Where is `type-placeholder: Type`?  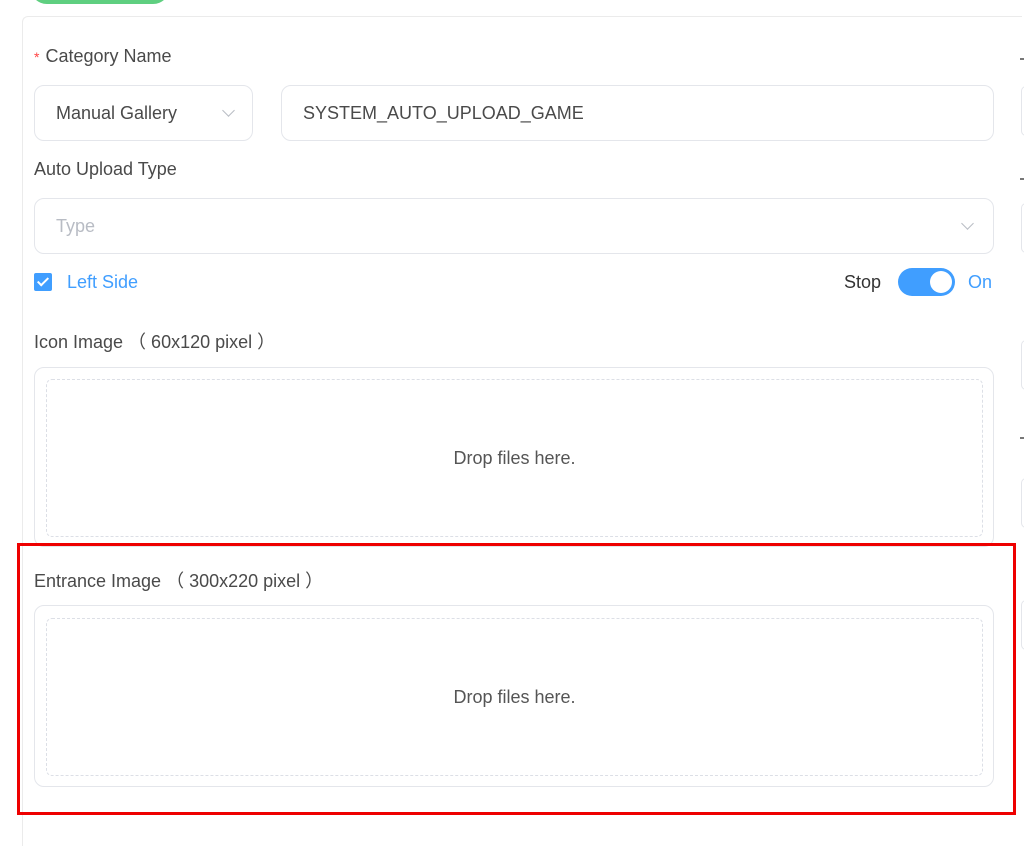
type-placeholder: Type is located at coordinates (76, 225).